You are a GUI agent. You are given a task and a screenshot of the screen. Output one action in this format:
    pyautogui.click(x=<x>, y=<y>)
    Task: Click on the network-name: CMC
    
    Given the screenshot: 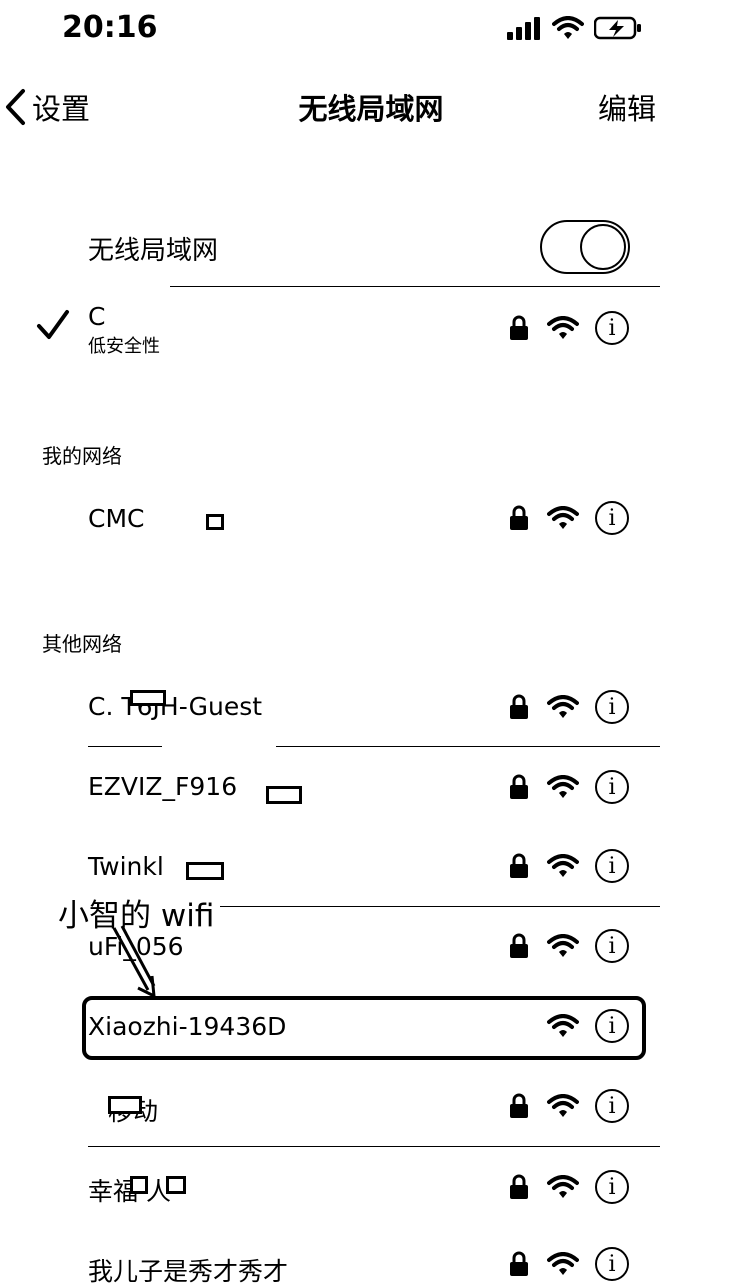 What is the action you would take?
    pyautogui.click(x=116, y=518)
    